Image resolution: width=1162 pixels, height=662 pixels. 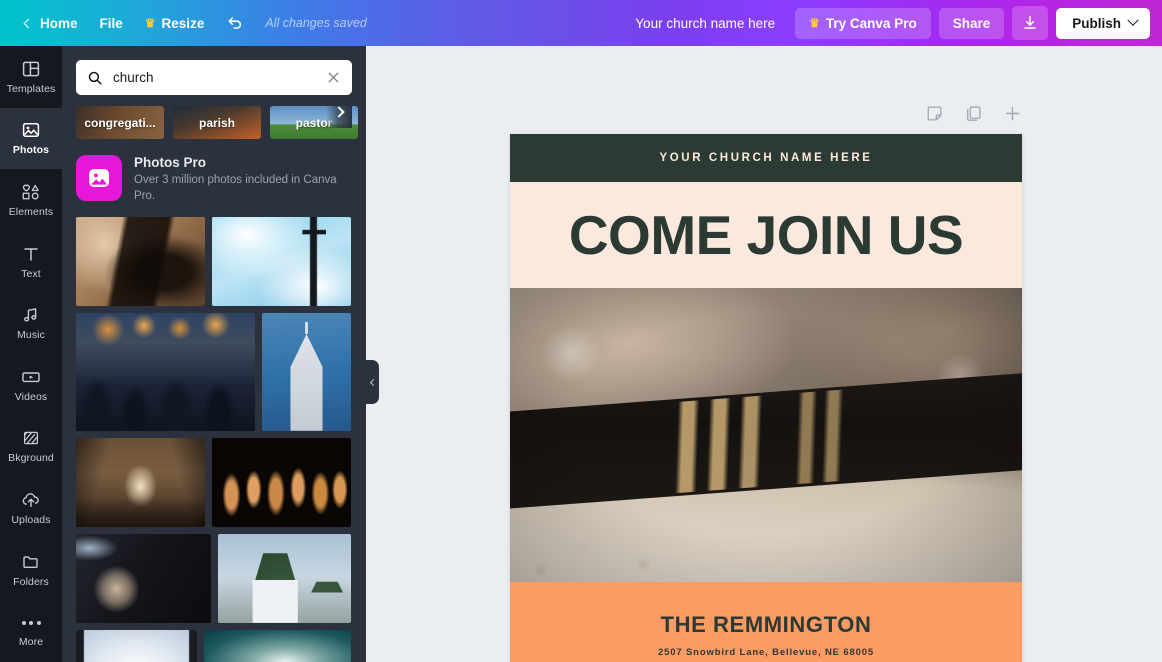 What do you see at coordinates (31, 519) in the screenshot?
I see `sidebar-item-label: Uploads` at bounding box center [31, 519].